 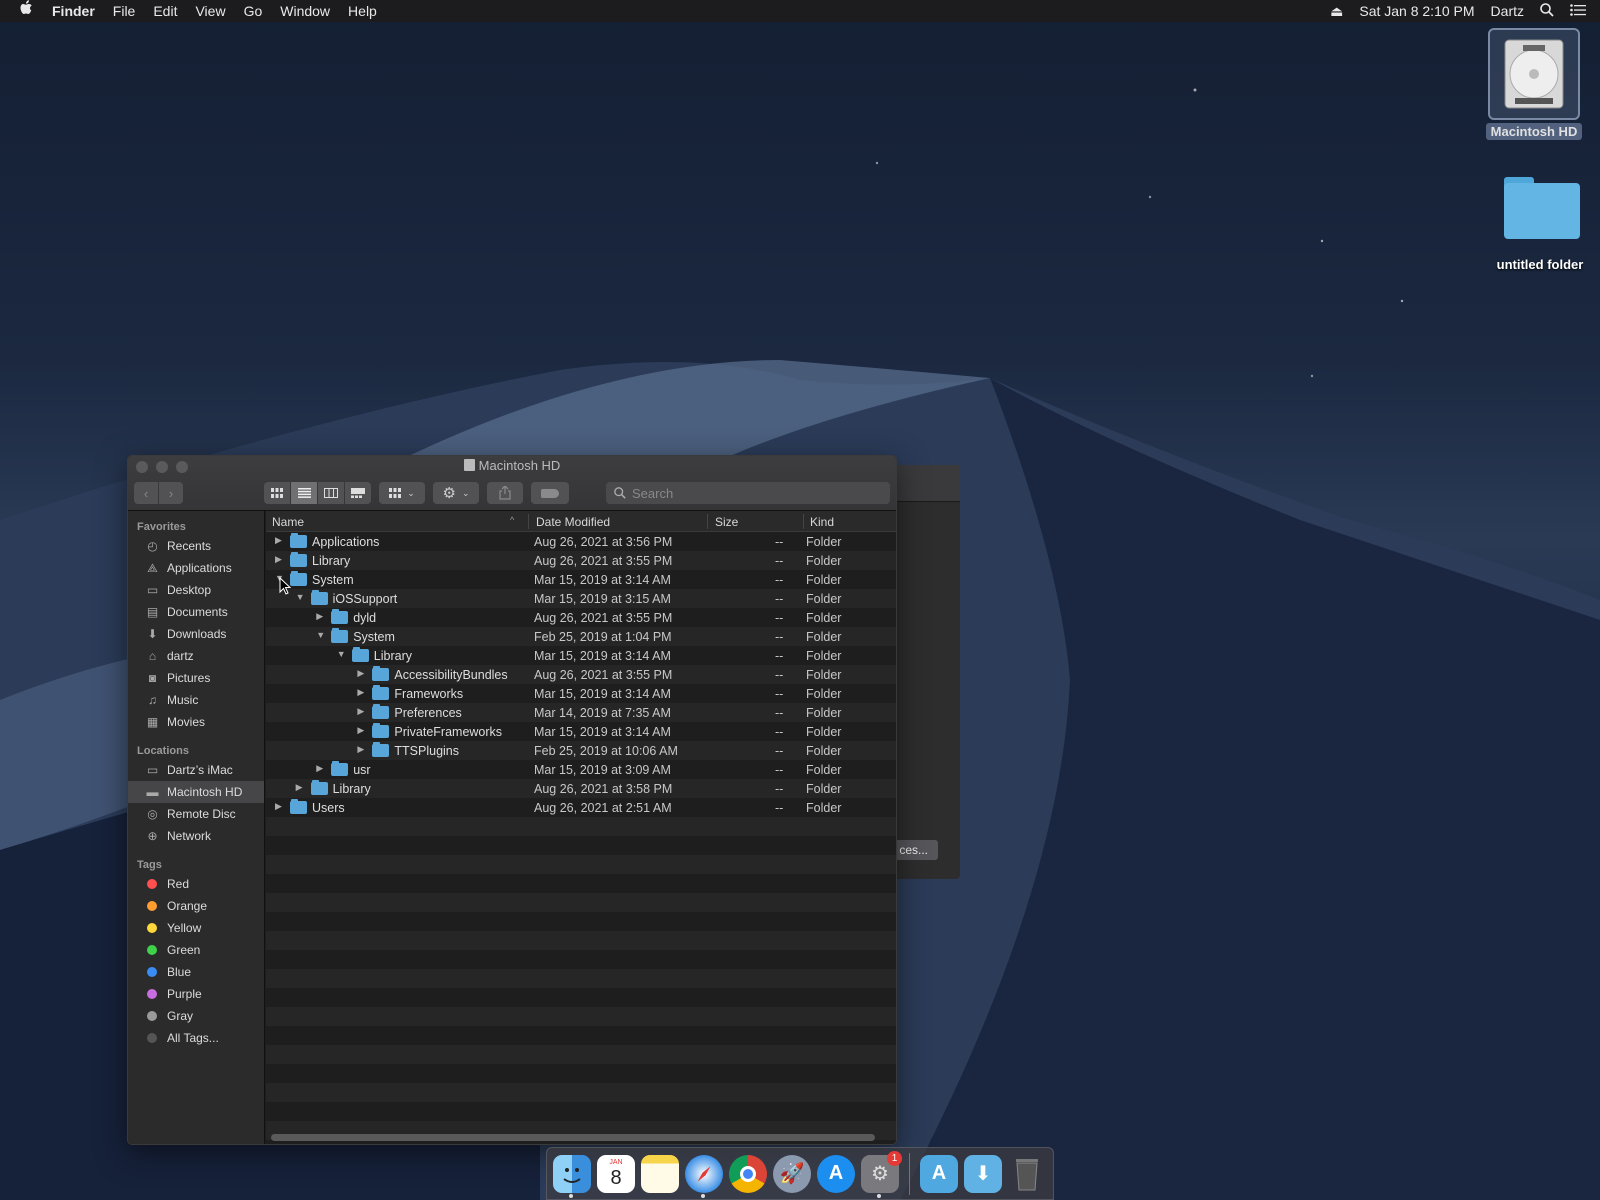 I want to click on apple-icon, so click(x=21, y=11).